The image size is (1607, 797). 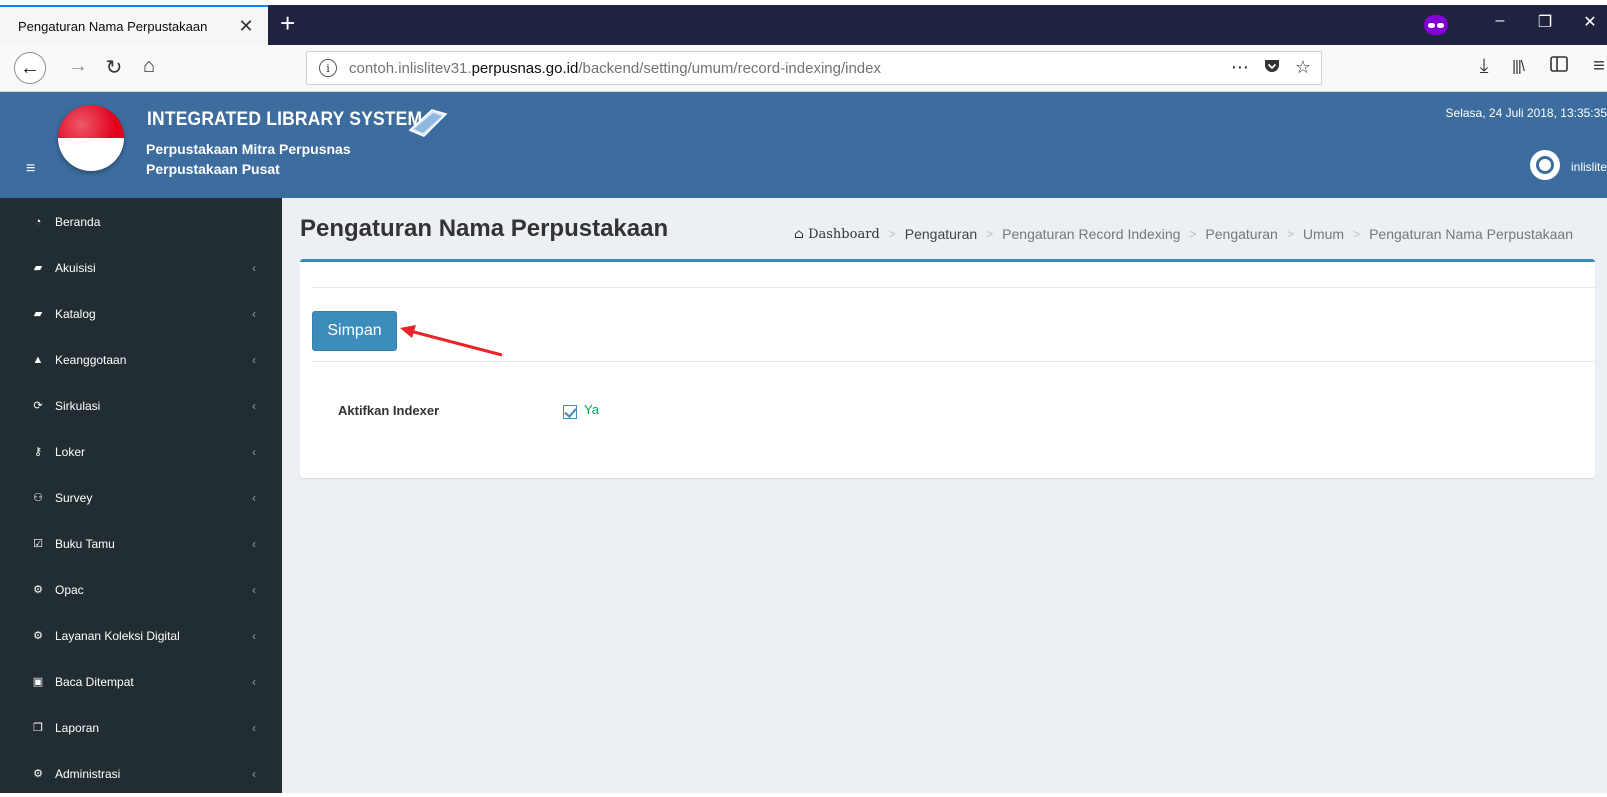 I want to click on back-arrow-icon: ←, so click(x=30, y=67).